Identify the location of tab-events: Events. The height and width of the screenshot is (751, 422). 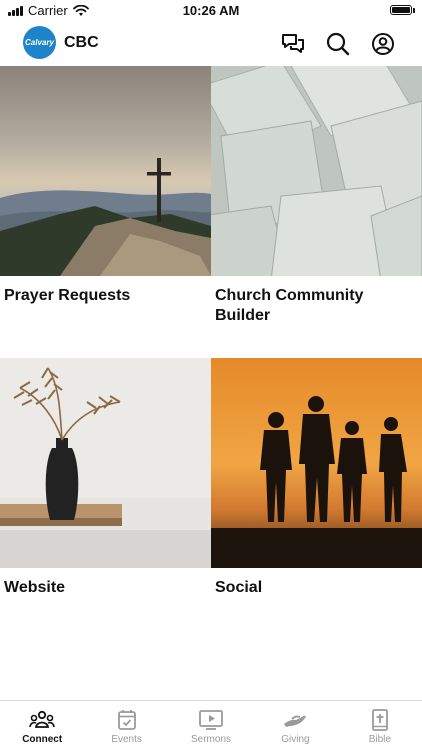
(126, 726).